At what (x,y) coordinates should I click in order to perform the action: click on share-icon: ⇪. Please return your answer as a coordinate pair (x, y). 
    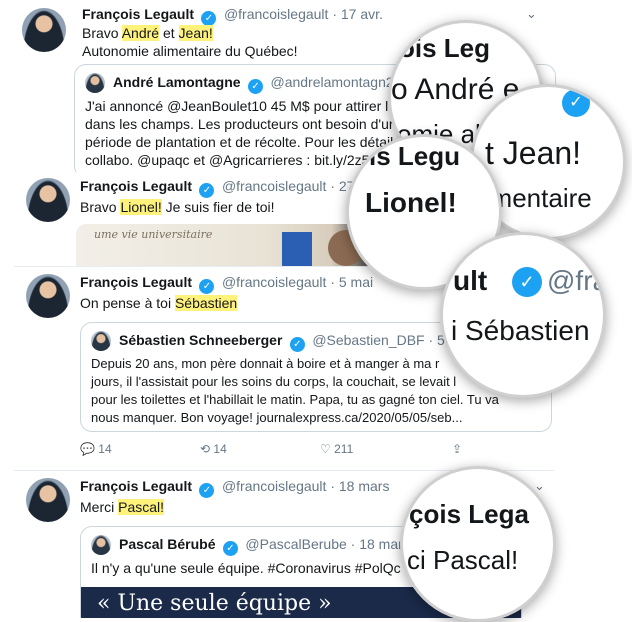
    Looking at the image, I should click on (457, 449).